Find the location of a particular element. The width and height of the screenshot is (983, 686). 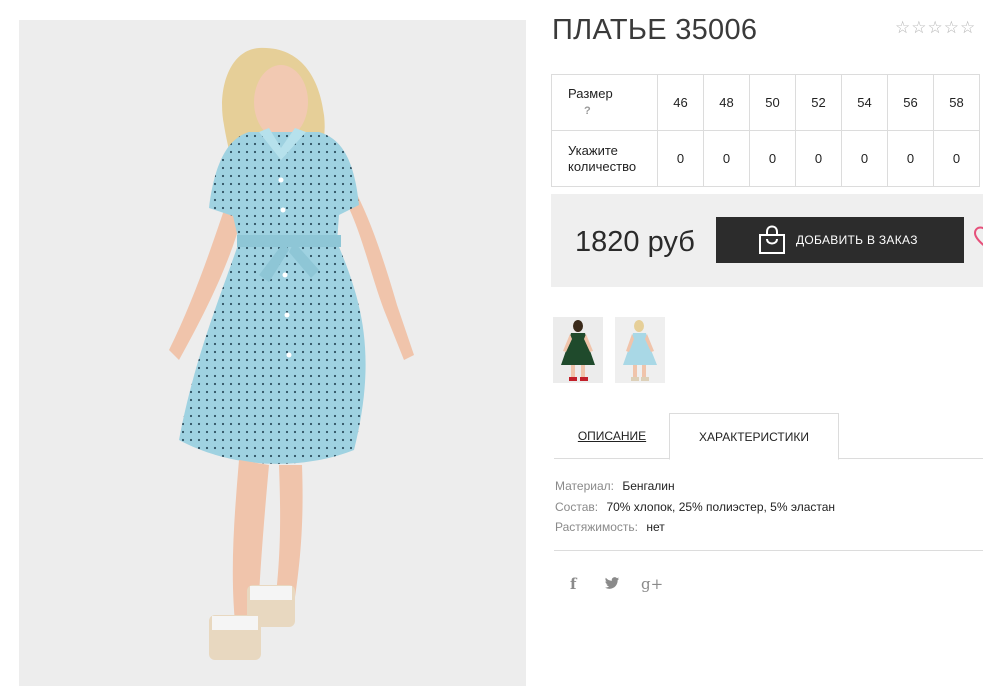

rating-stars: ☆ ☆ ☆ ☆ ☆ is located at coordinates (935, 28).